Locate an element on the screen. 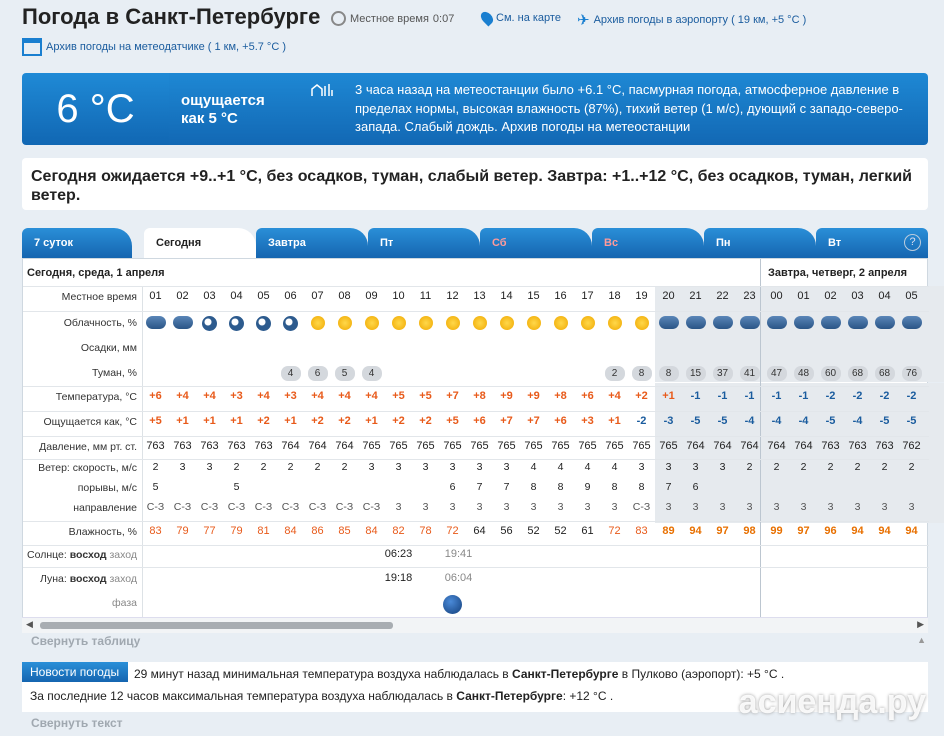 The image size is (944, 736). cell-humidity: 52 is located at coordinates (533, 531).